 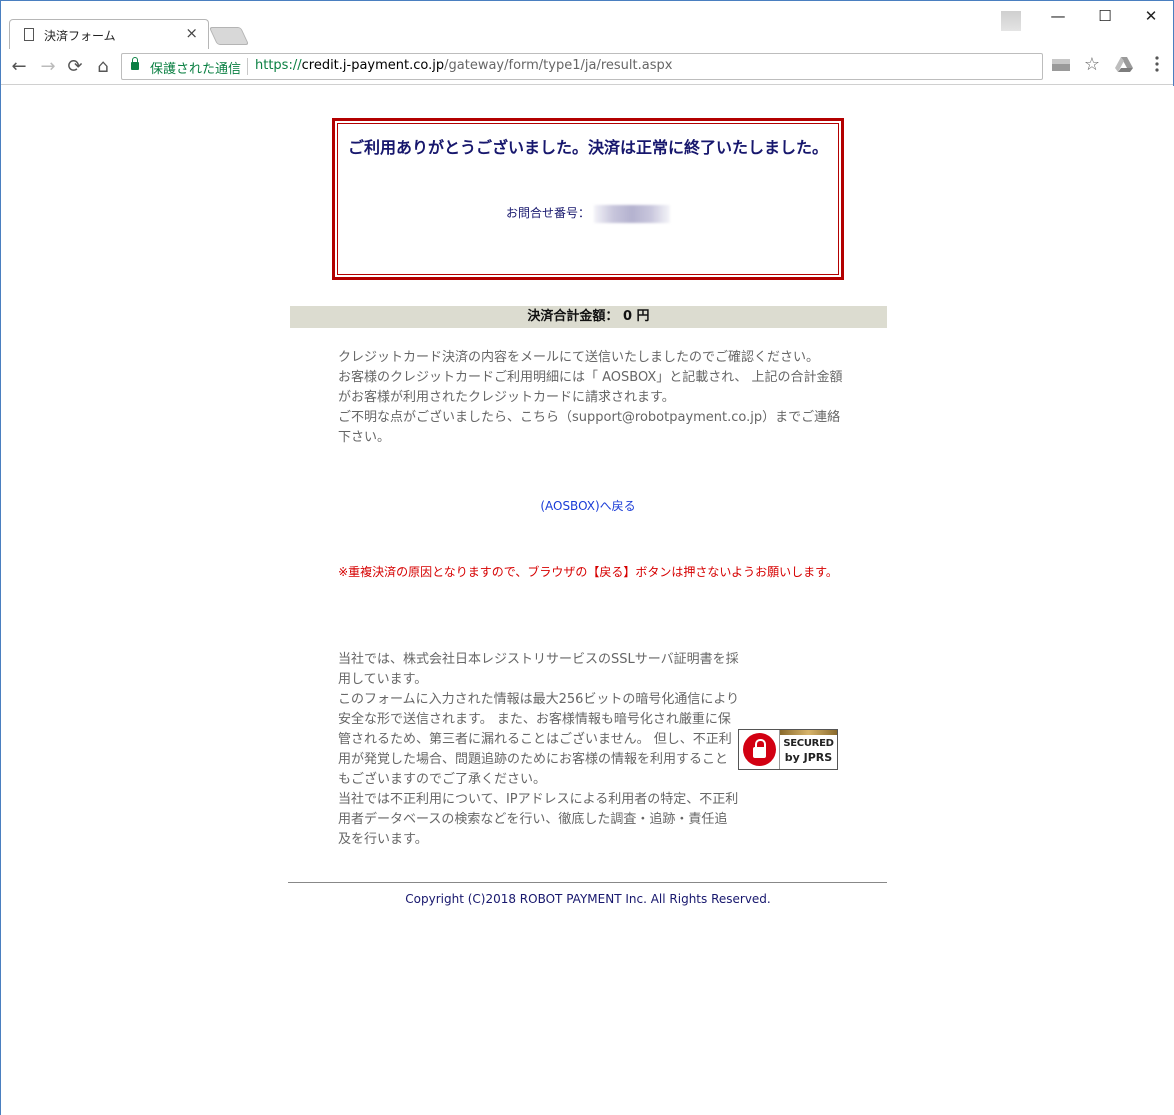 I want to click on minimize-button: —, so click(x=1058, y=16).